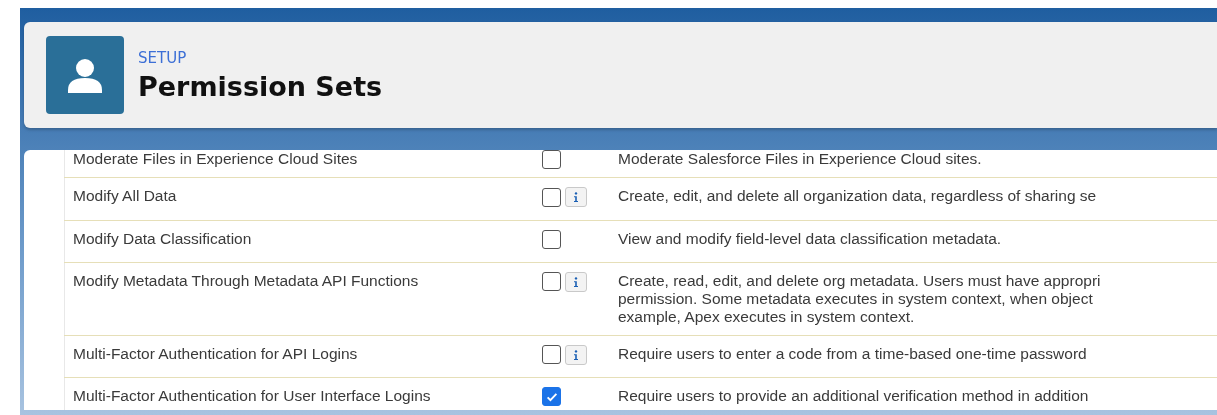 The height and width of the screenshot is (415, 1217). What do you see at coordinates (853, 395) in the screenshot?
I see `permission-description: Require users to provide an additional verification method in addition` at bounding box center [853, 395].